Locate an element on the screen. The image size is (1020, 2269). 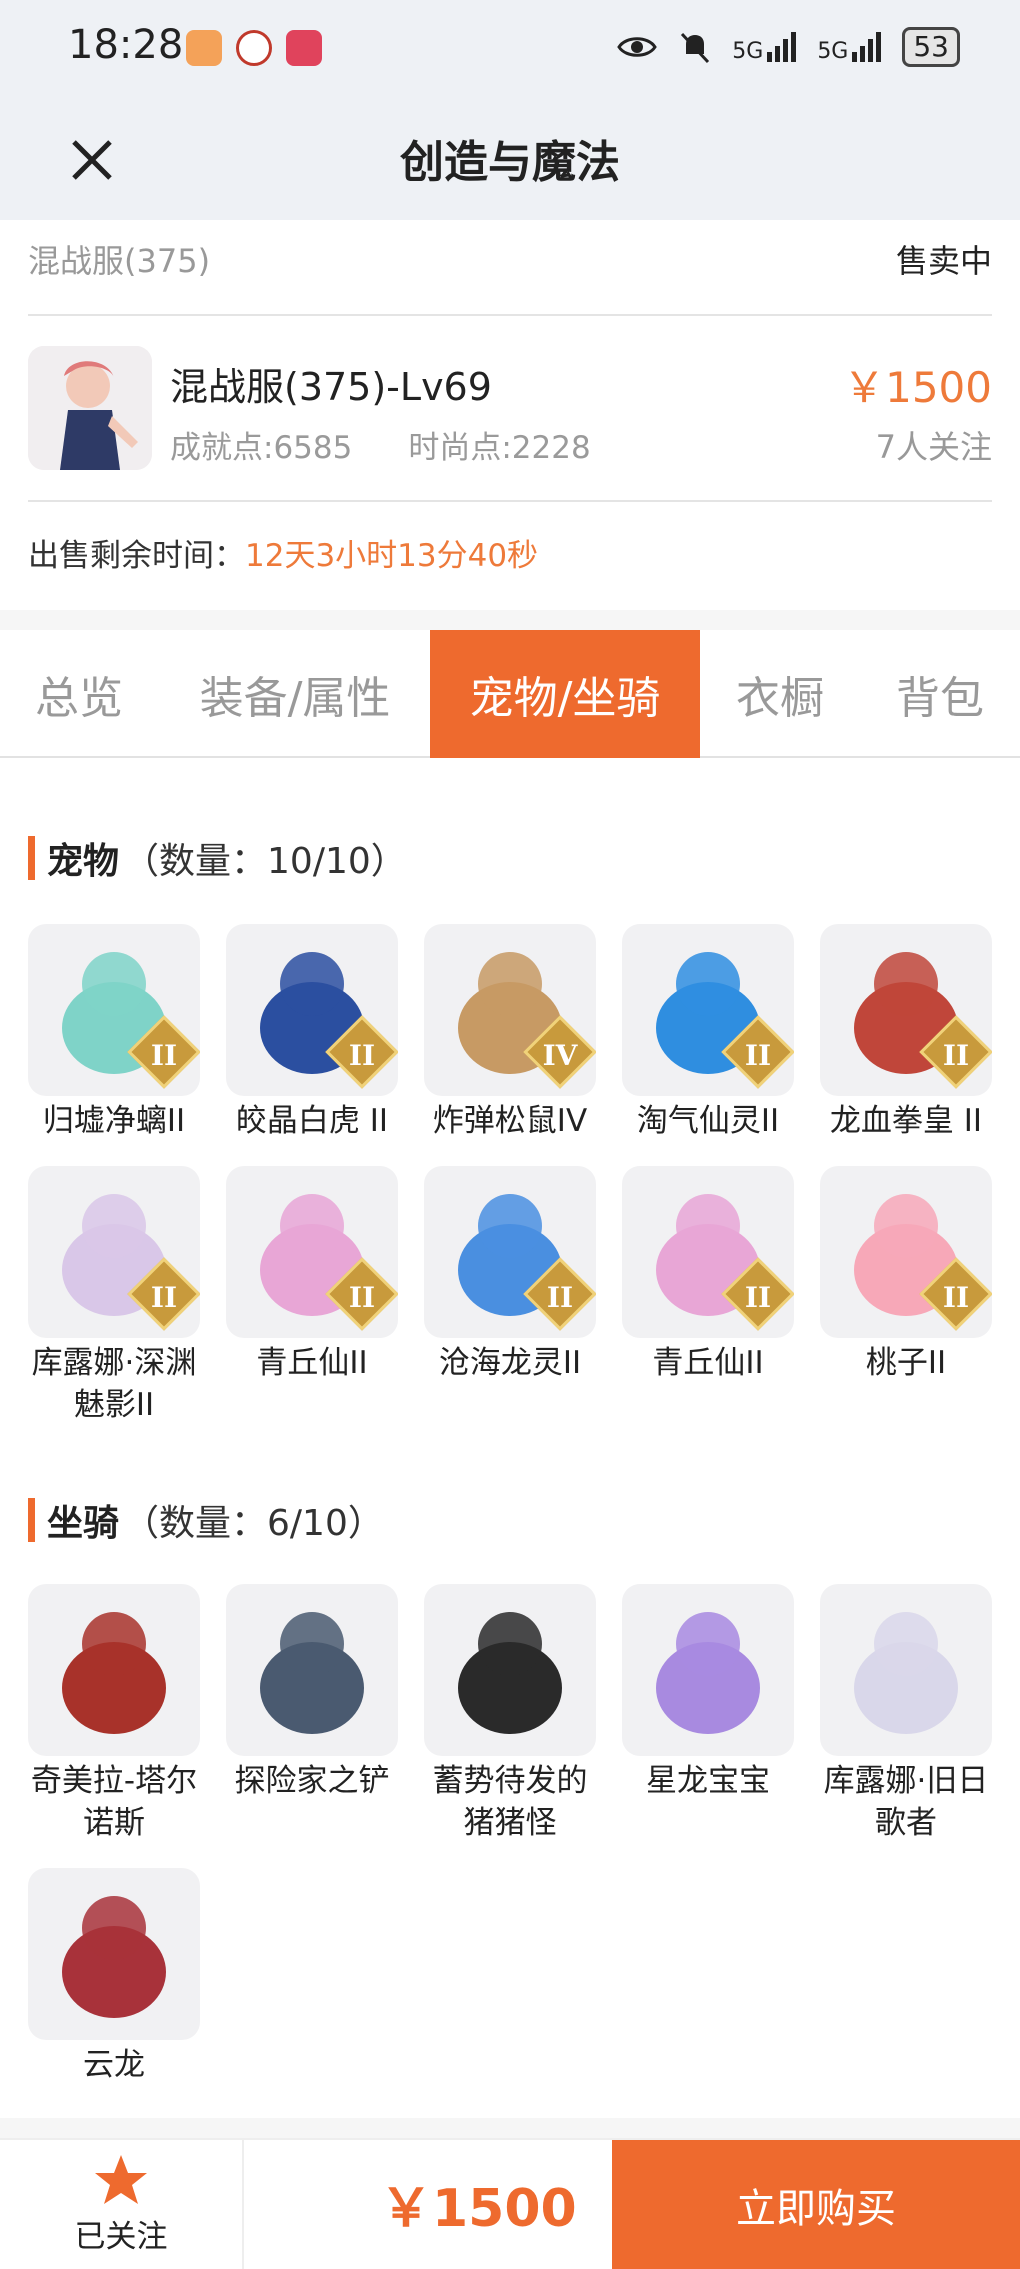
tab-bar: 总览 装备/属性 宠物/坐骑 衣橱 背包 is located at coordinates (510, 694).